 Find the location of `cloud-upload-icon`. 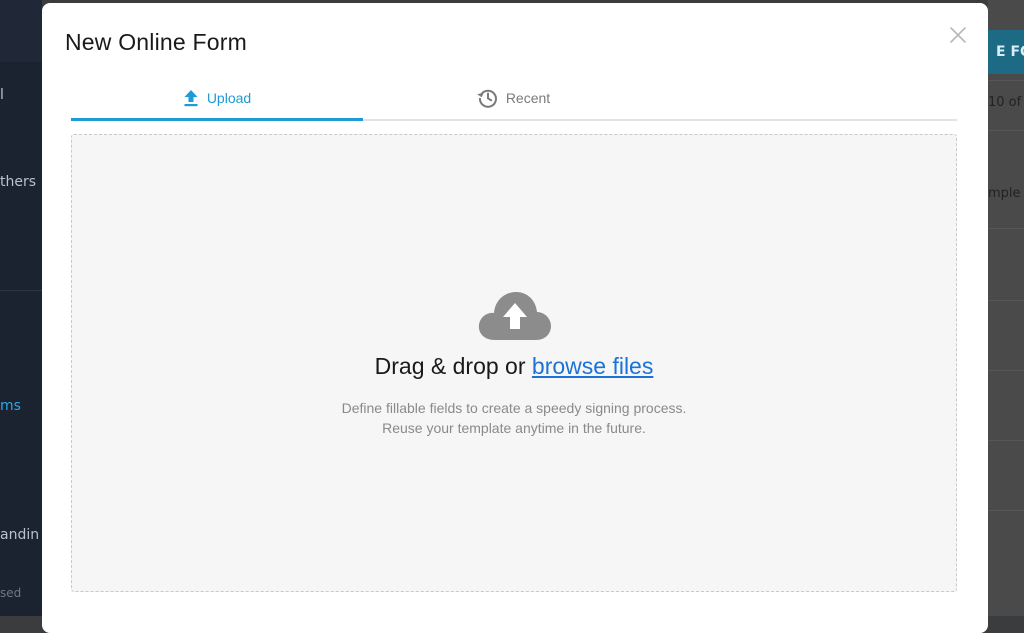

cloud-upload-icon is located at coordinates (514, 316).